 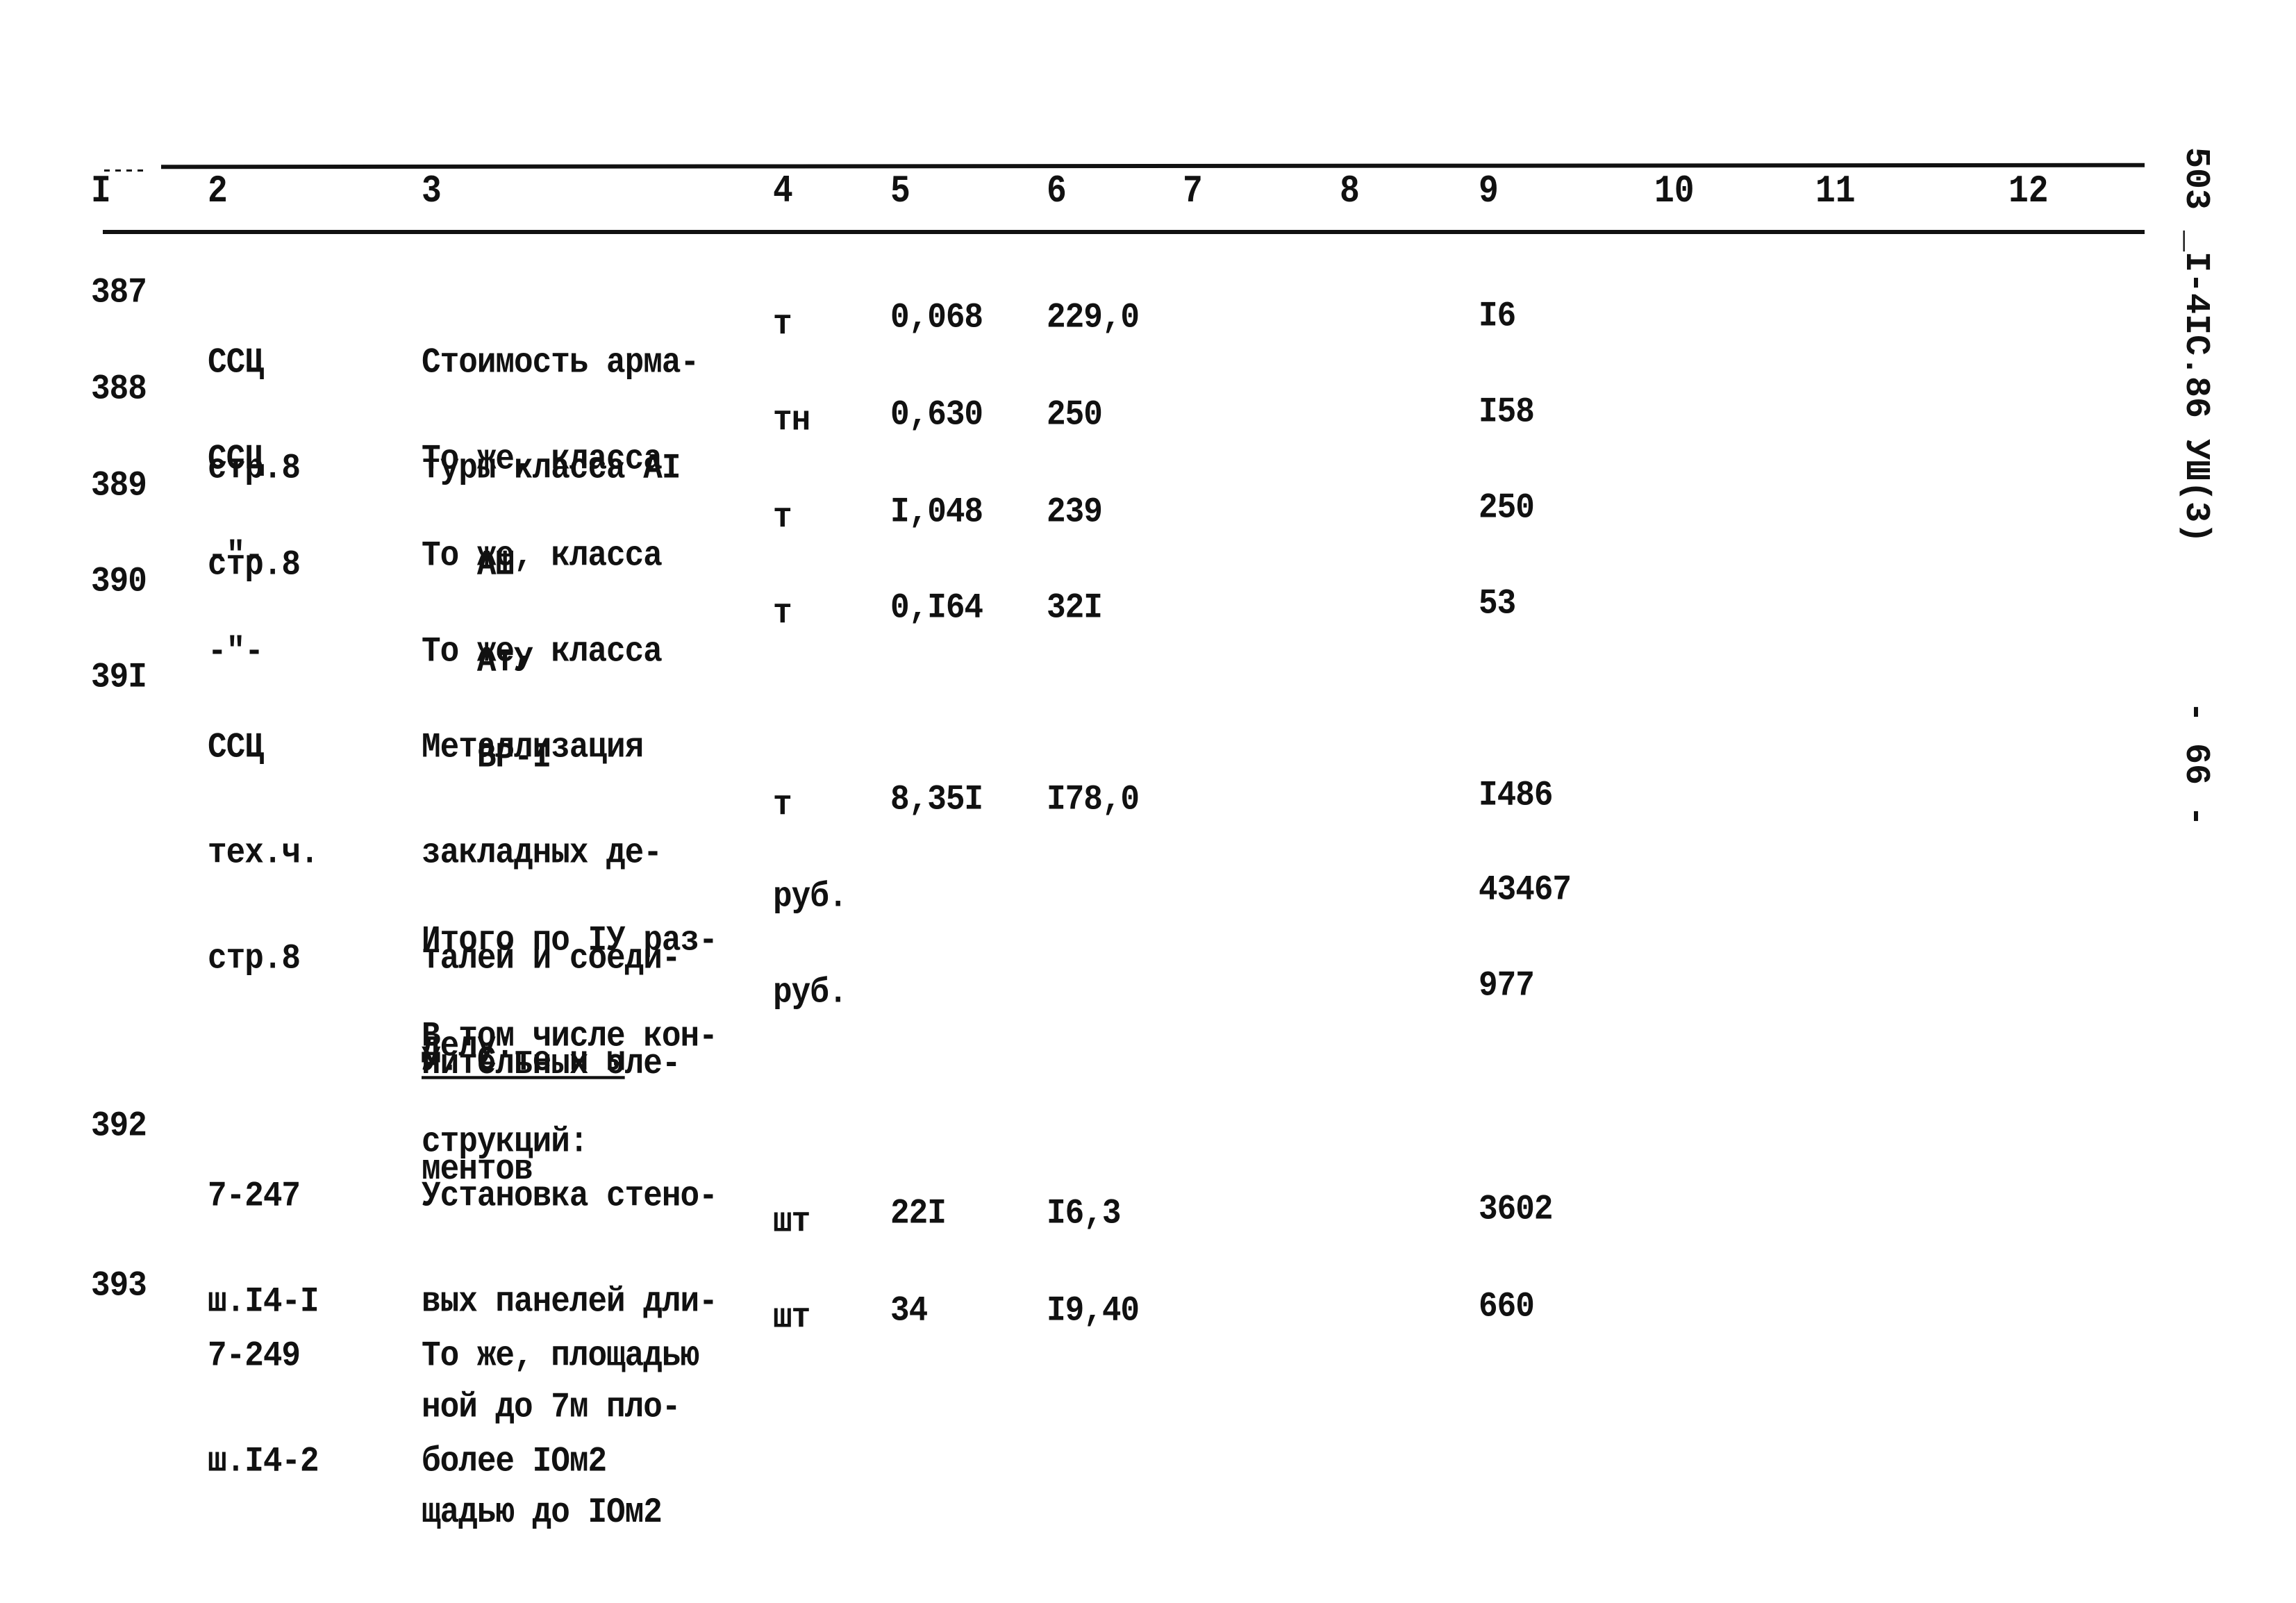 I want to click on header-top-rule, so click(x=1153, y=166).